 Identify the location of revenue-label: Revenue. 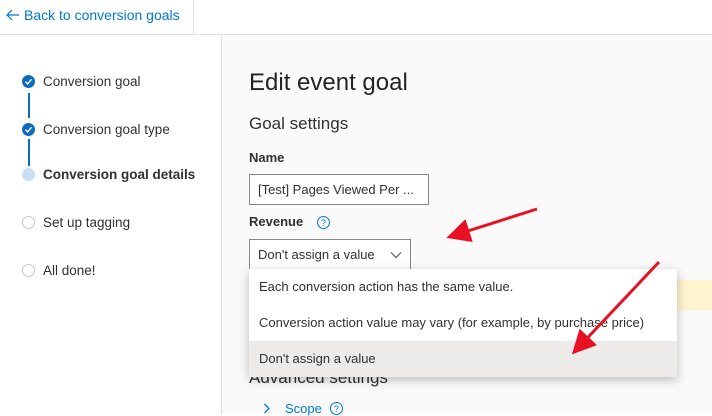
(276, 221).